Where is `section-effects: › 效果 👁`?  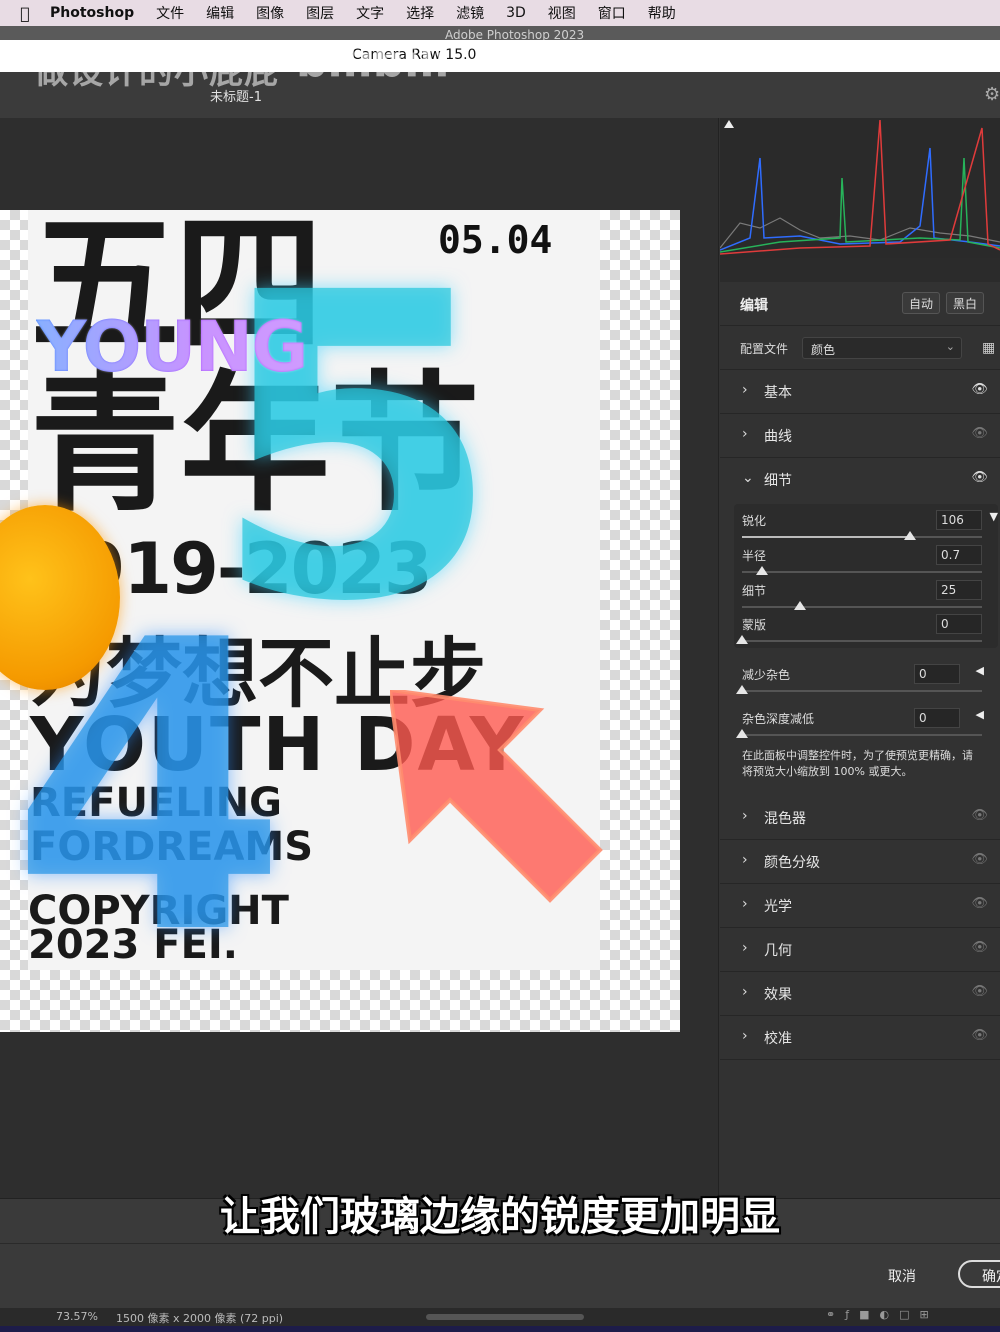
section-effects: › 效果 👁 is located at coordinates (860, 994).